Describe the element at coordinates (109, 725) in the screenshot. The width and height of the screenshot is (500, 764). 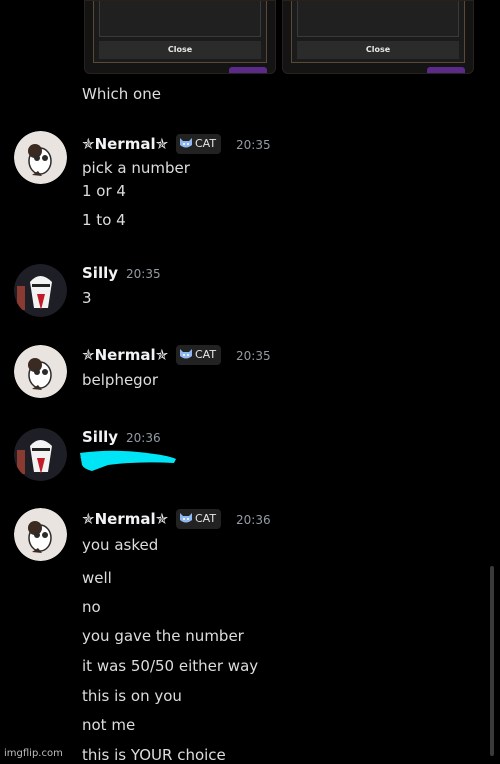
I see `message-text: not me` at that location.